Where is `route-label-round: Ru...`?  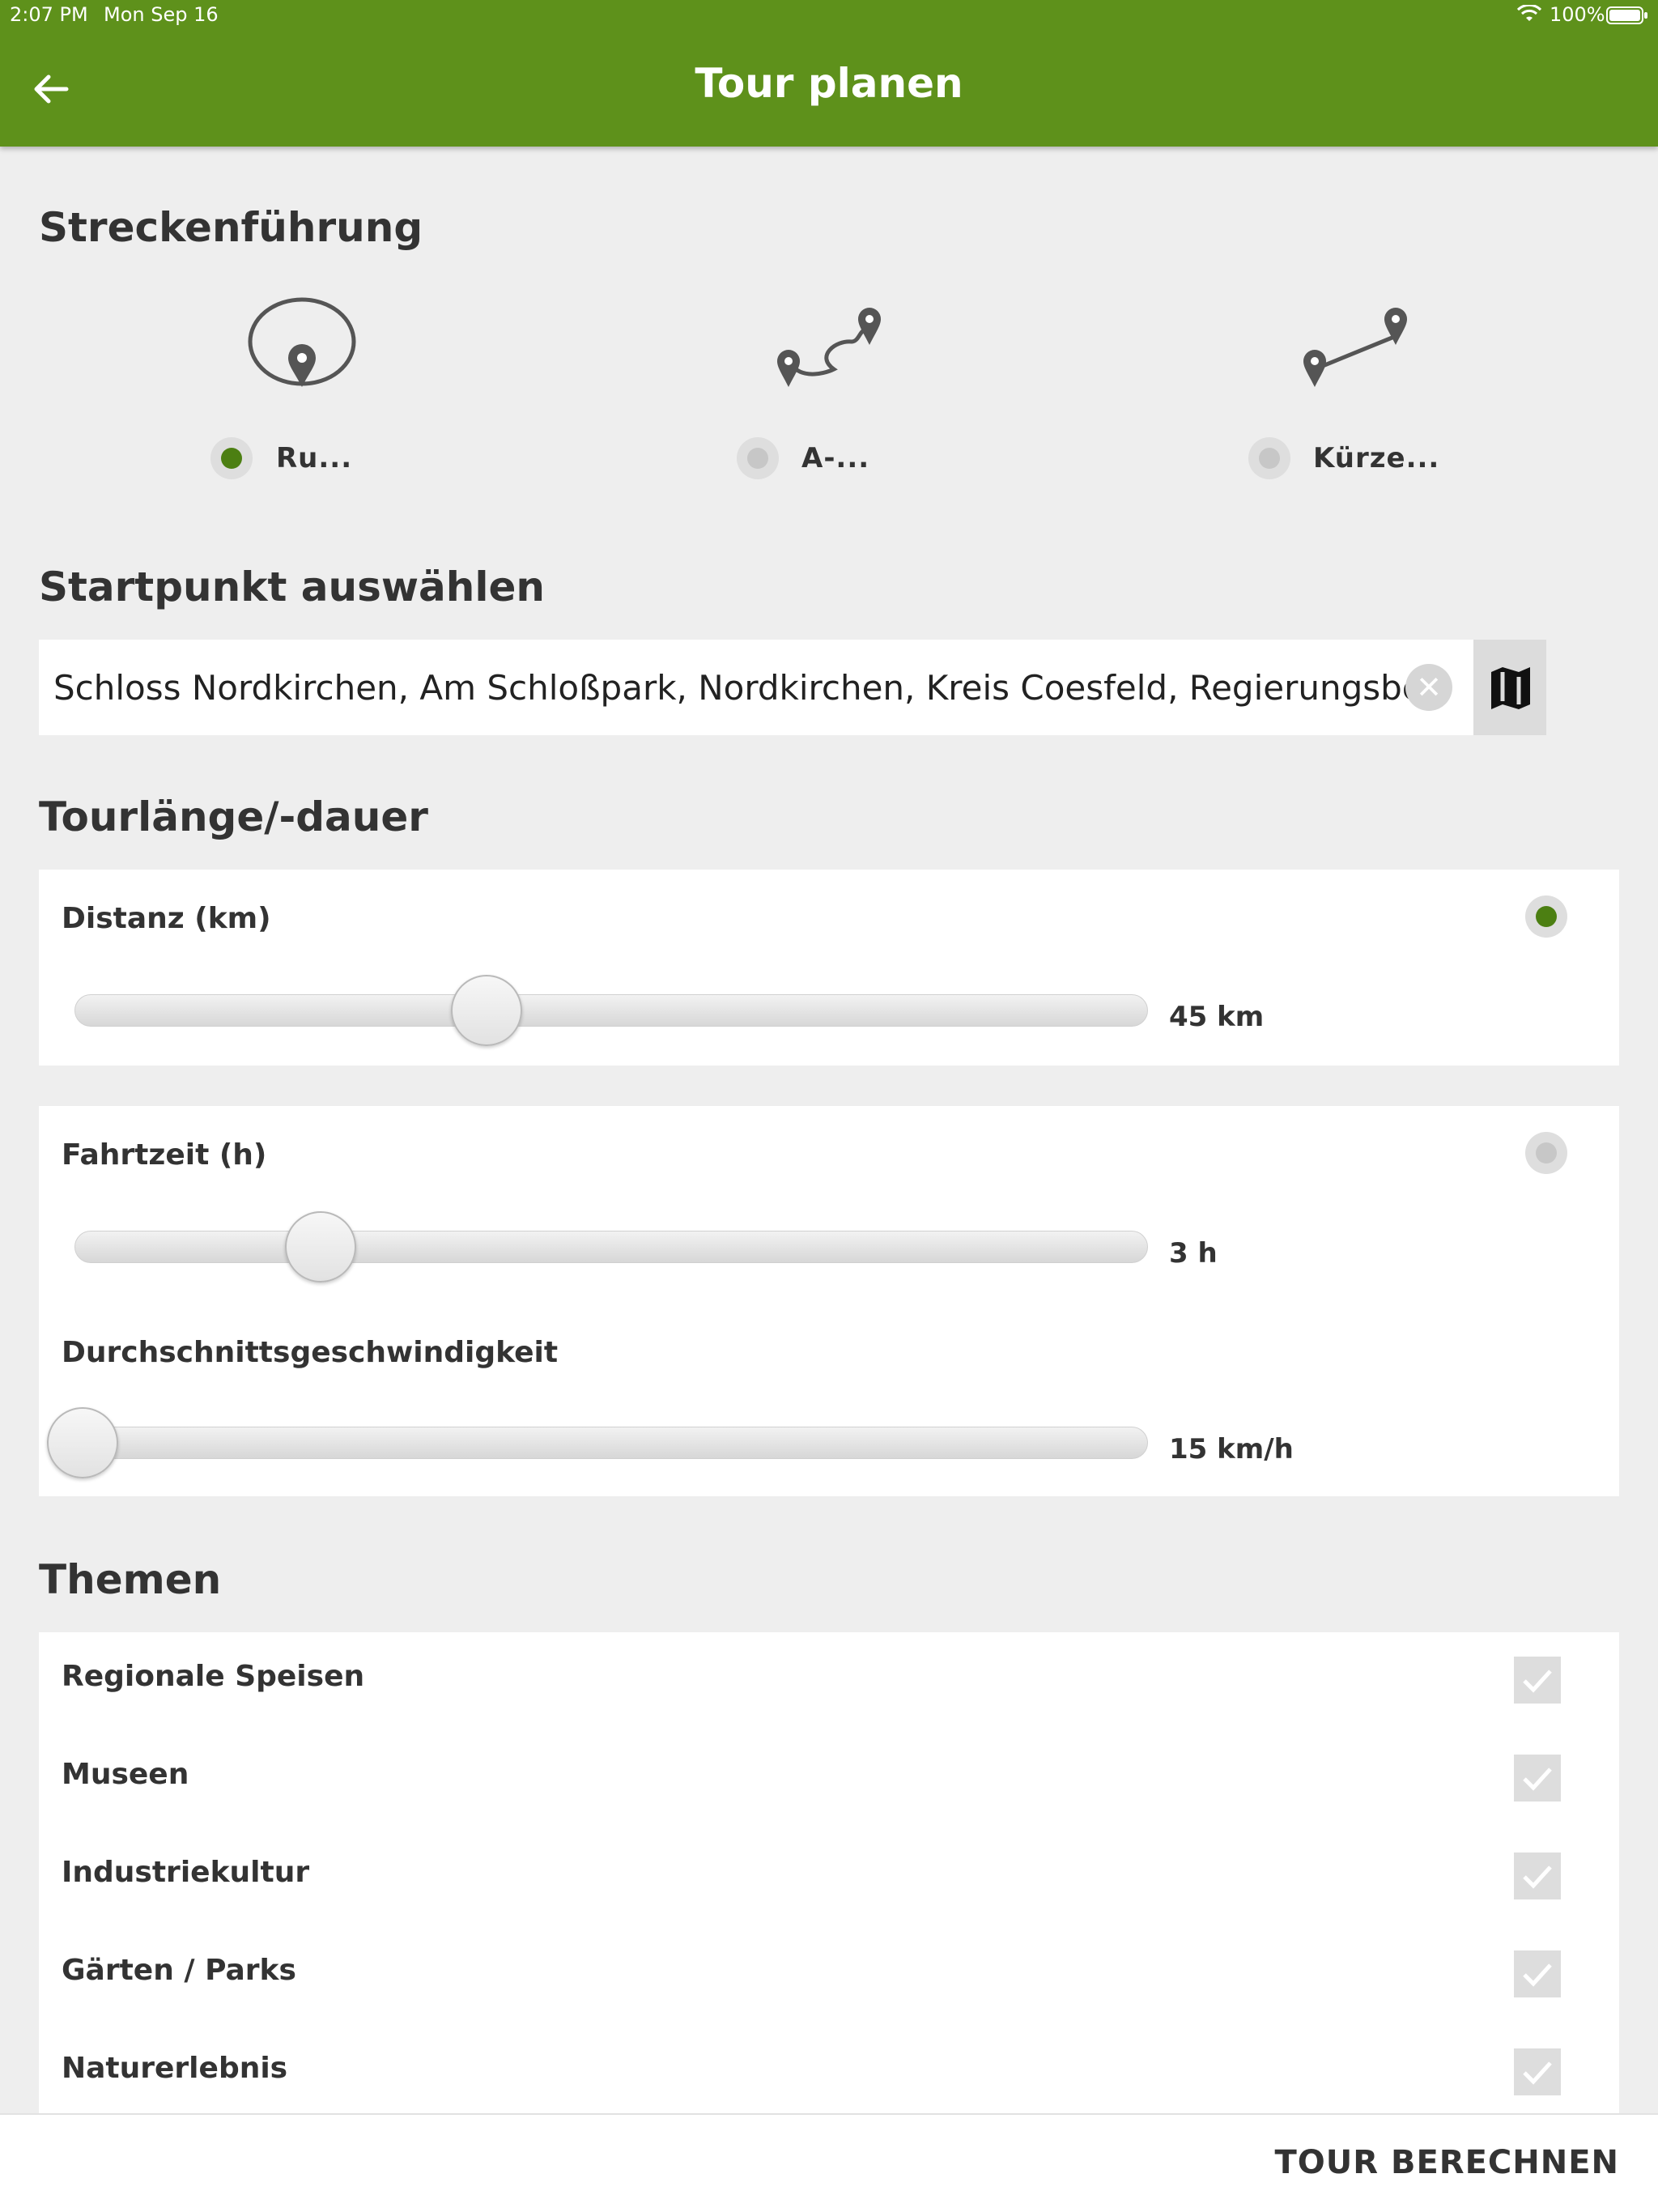
route-label-round: Ru... is located at coordinates (314, 458).